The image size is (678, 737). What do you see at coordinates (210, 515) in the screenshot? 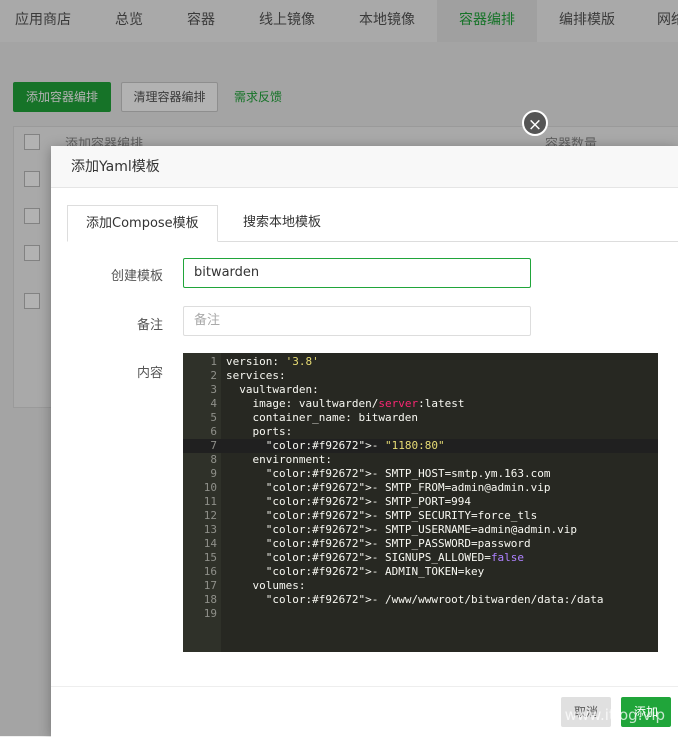
I see `line-number: 12` at bounding box center [210, 515].